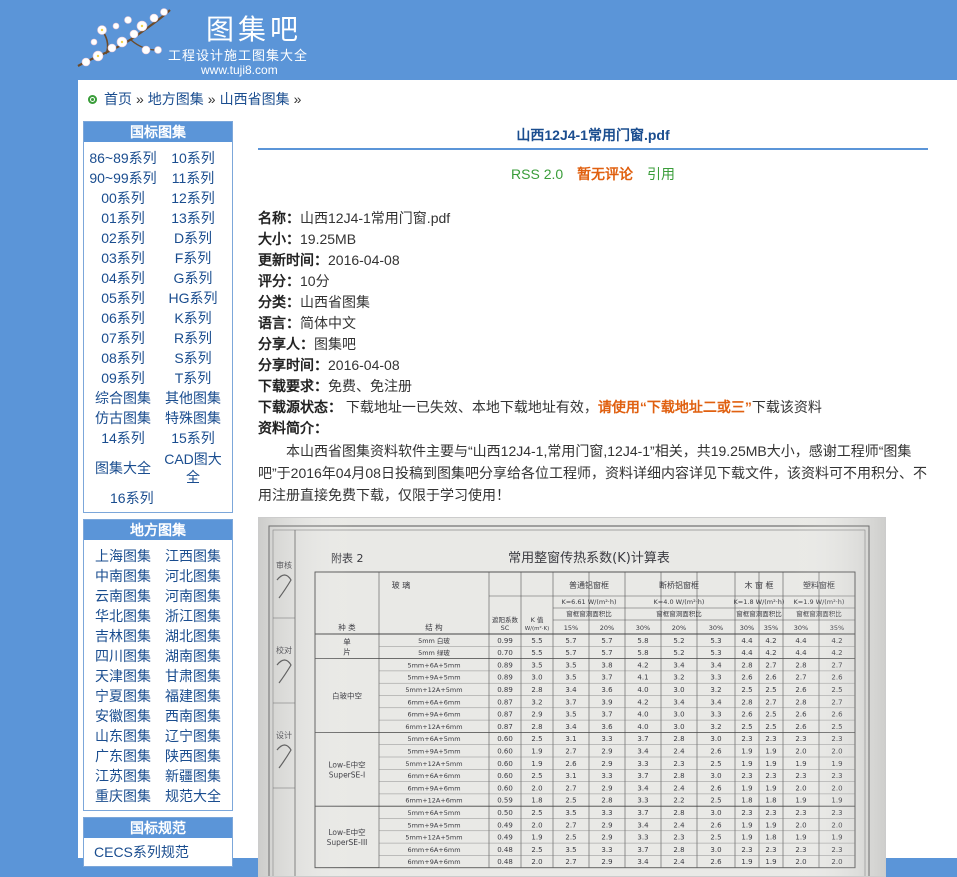  I want to click on guobiao-series-link: 13系列, so click(193, 218).